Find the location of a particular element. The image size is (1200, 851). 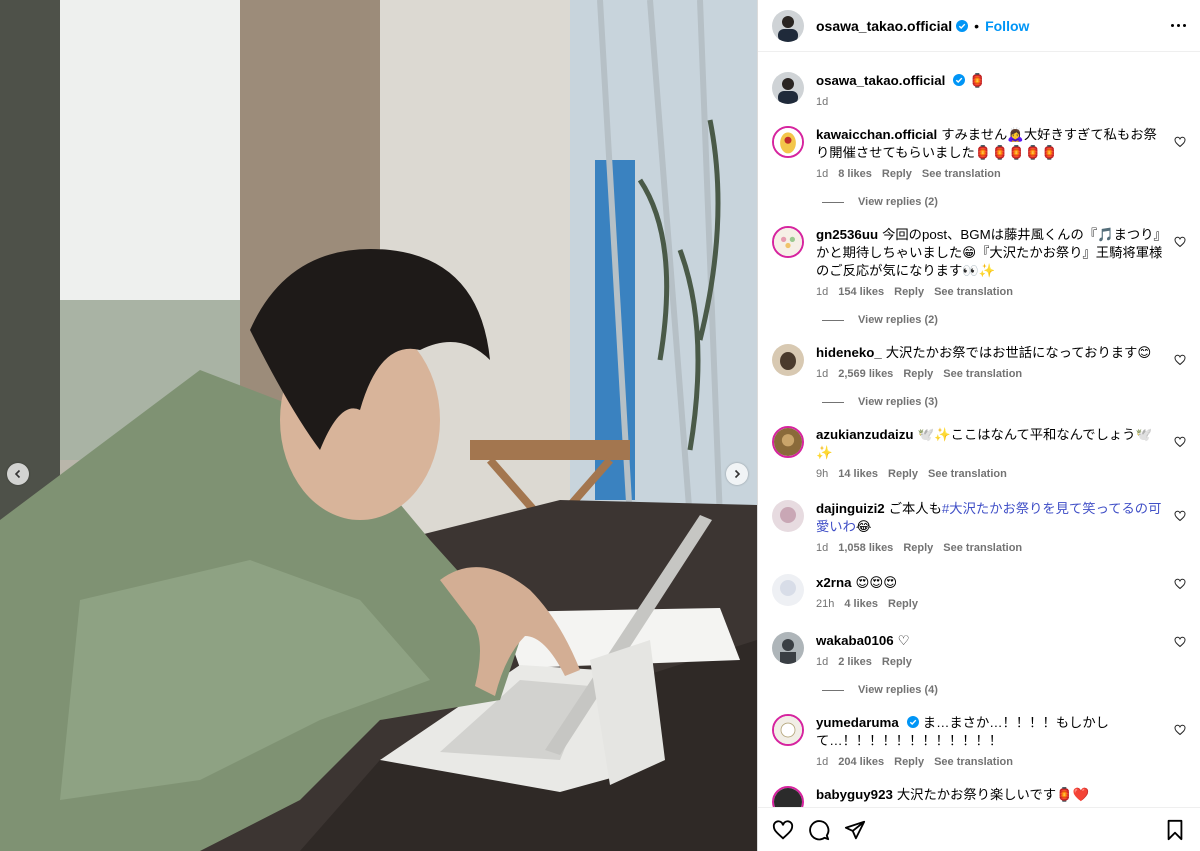

caption-username: osawa_takao.official is located at coordinates (880, 80).